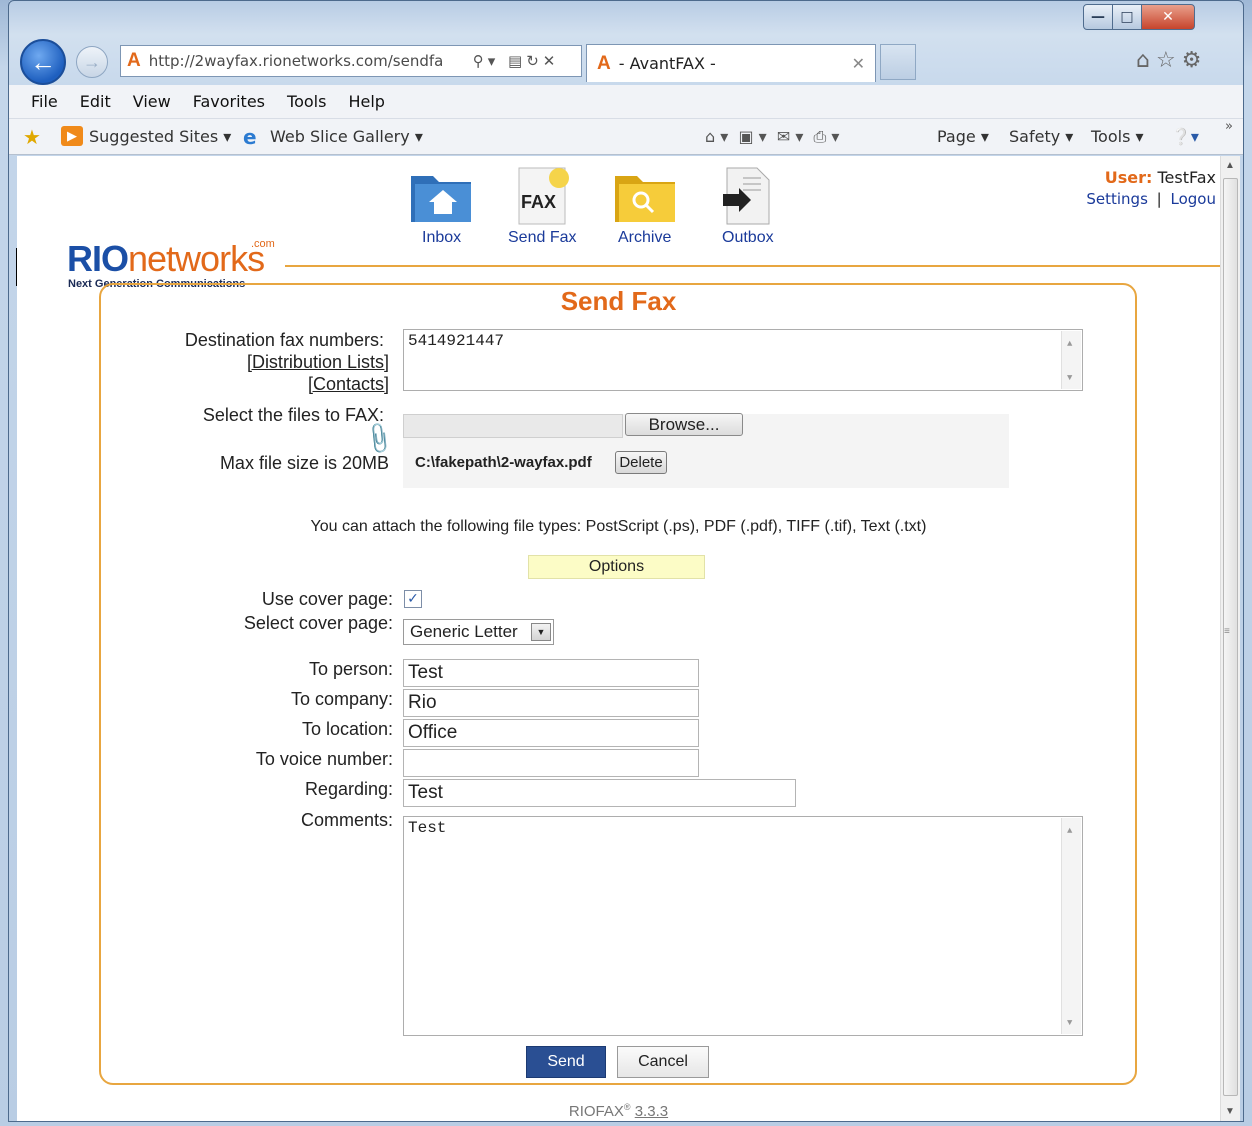 This screenshot has height=1126, width=1252. Describe the element at coordinates (1229, 126) in the screenshot. I see `chevron-more-icon: »` at that location.